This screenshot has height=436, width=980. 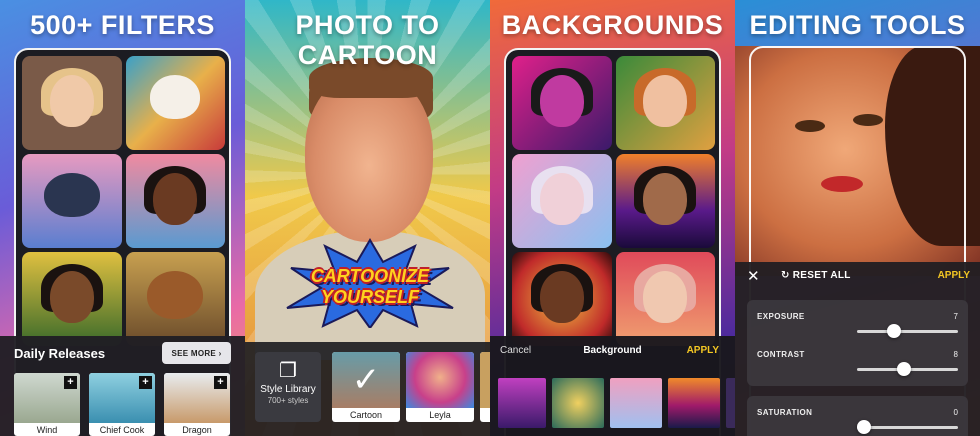 What do you see at coordinates (955, 354) in the screenshot?
I see `slider-value: 8` at bounding box center [955, 354].